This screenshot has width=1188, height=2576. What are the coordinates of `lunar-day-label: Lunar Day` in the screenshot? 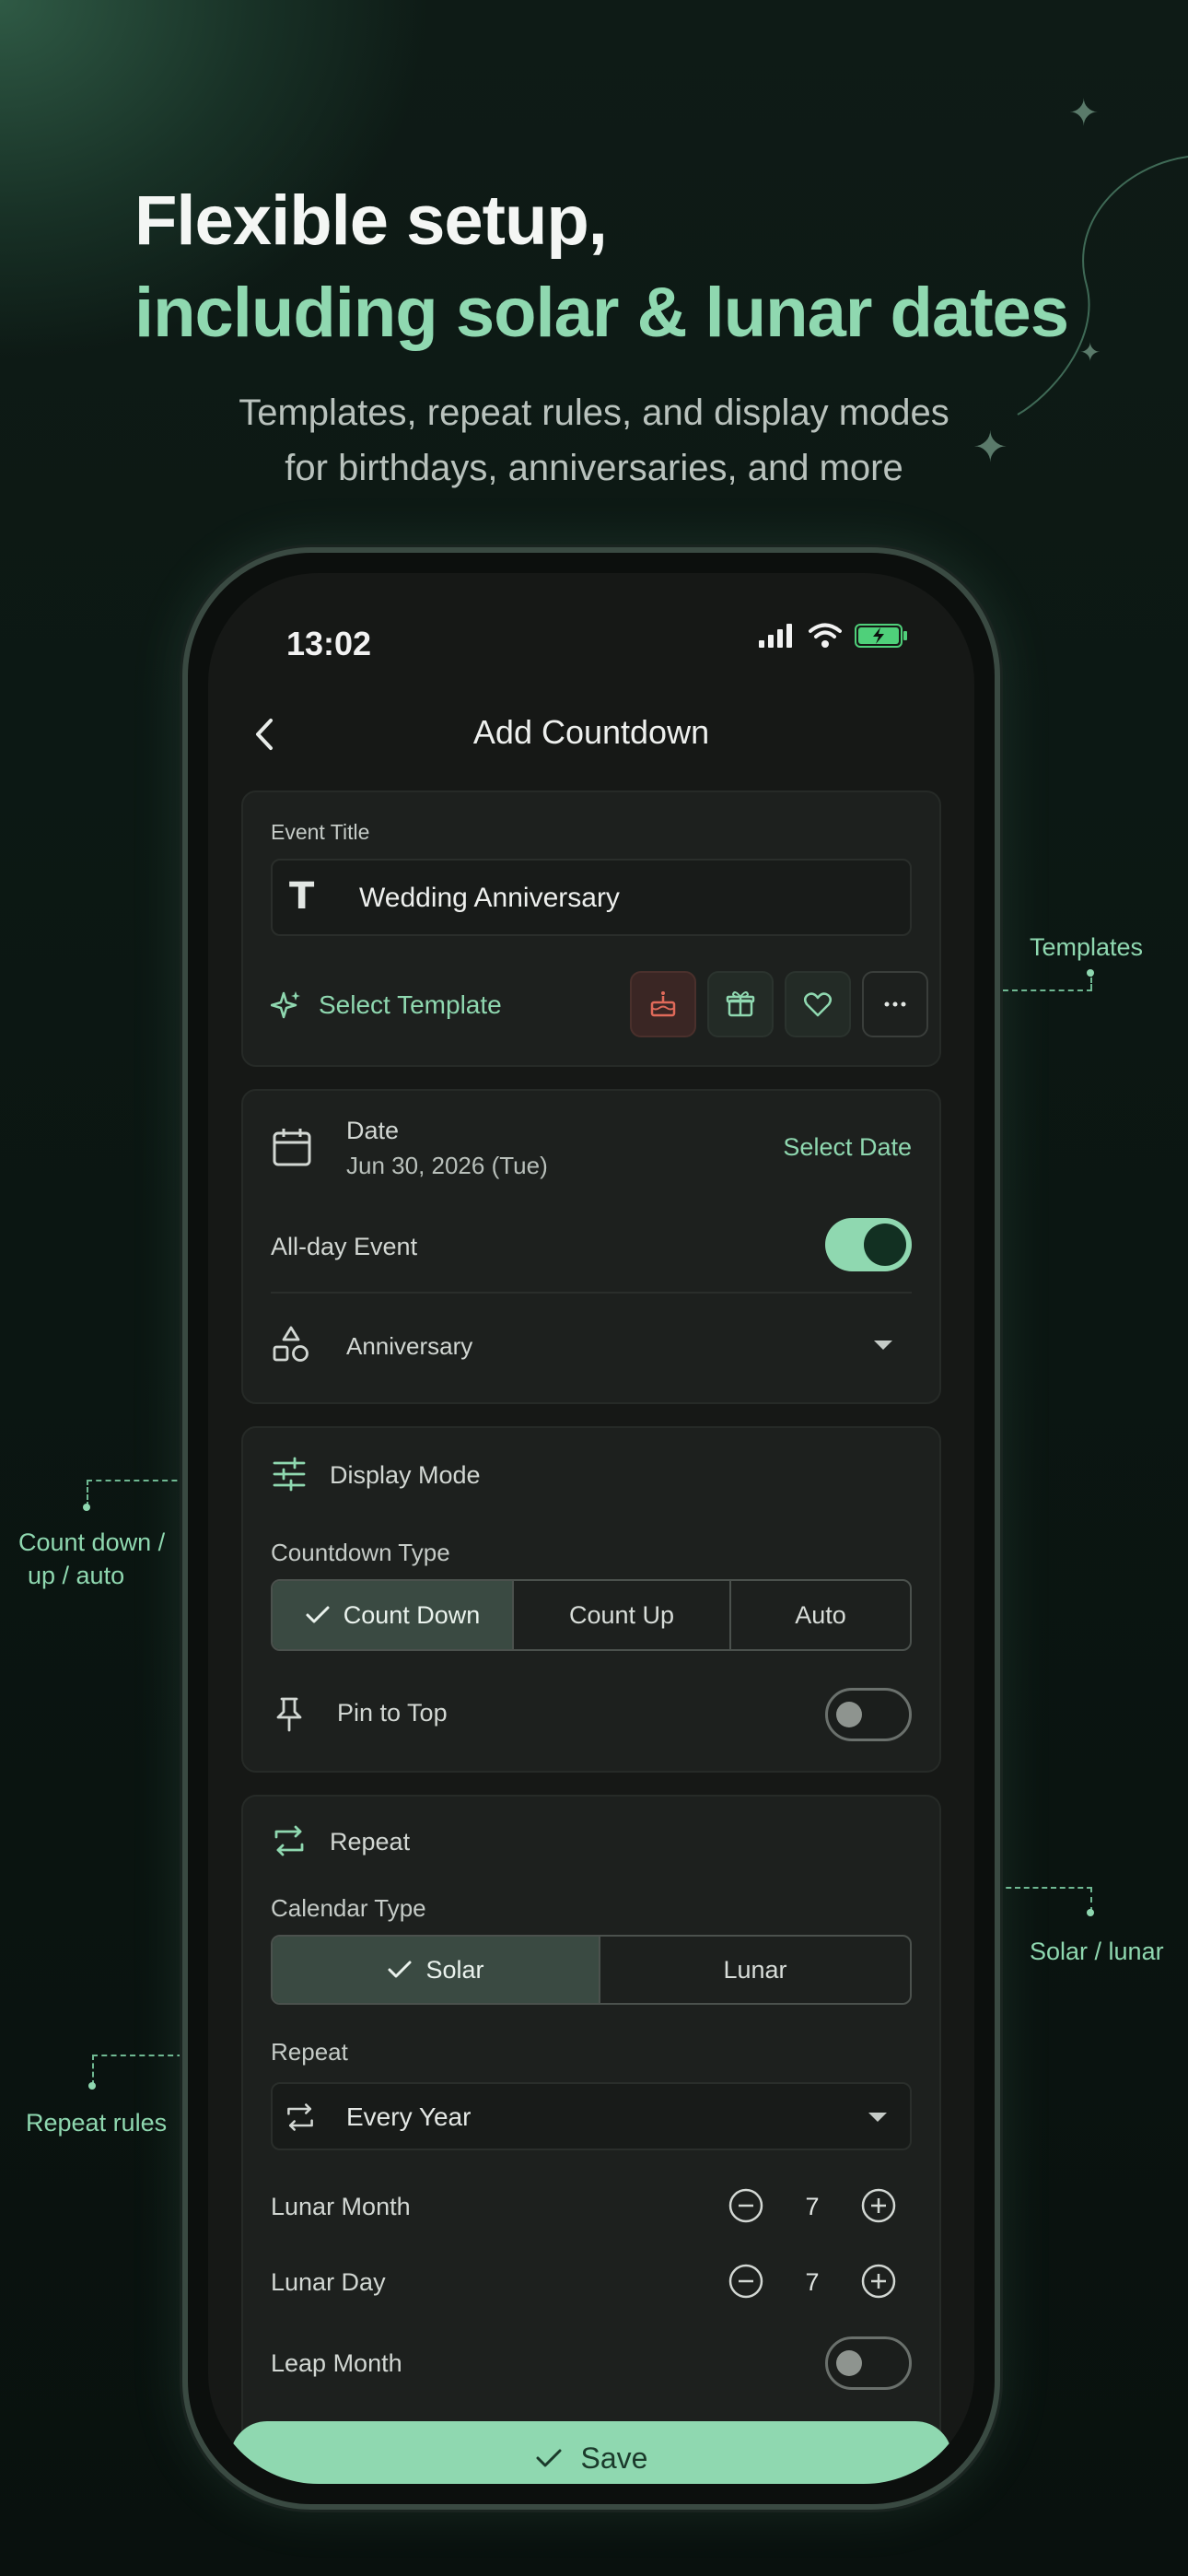 It's located at (328, 2282).